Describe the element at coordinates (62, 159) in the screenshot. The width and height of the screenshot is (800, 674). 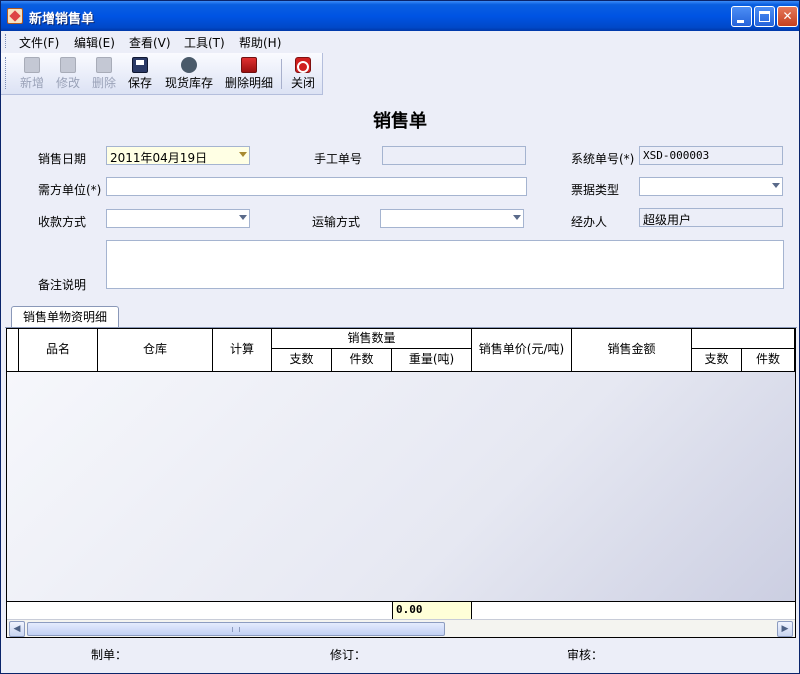
I see `sale-date-label: 销售日期` at that location.